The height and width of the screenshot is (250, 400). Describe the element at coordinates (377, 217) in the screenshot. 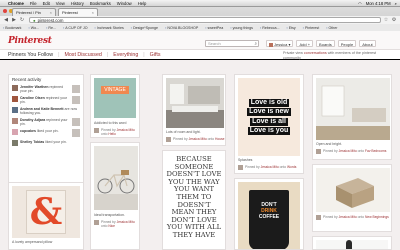

I see `board-link: New Beginnings` at that location.